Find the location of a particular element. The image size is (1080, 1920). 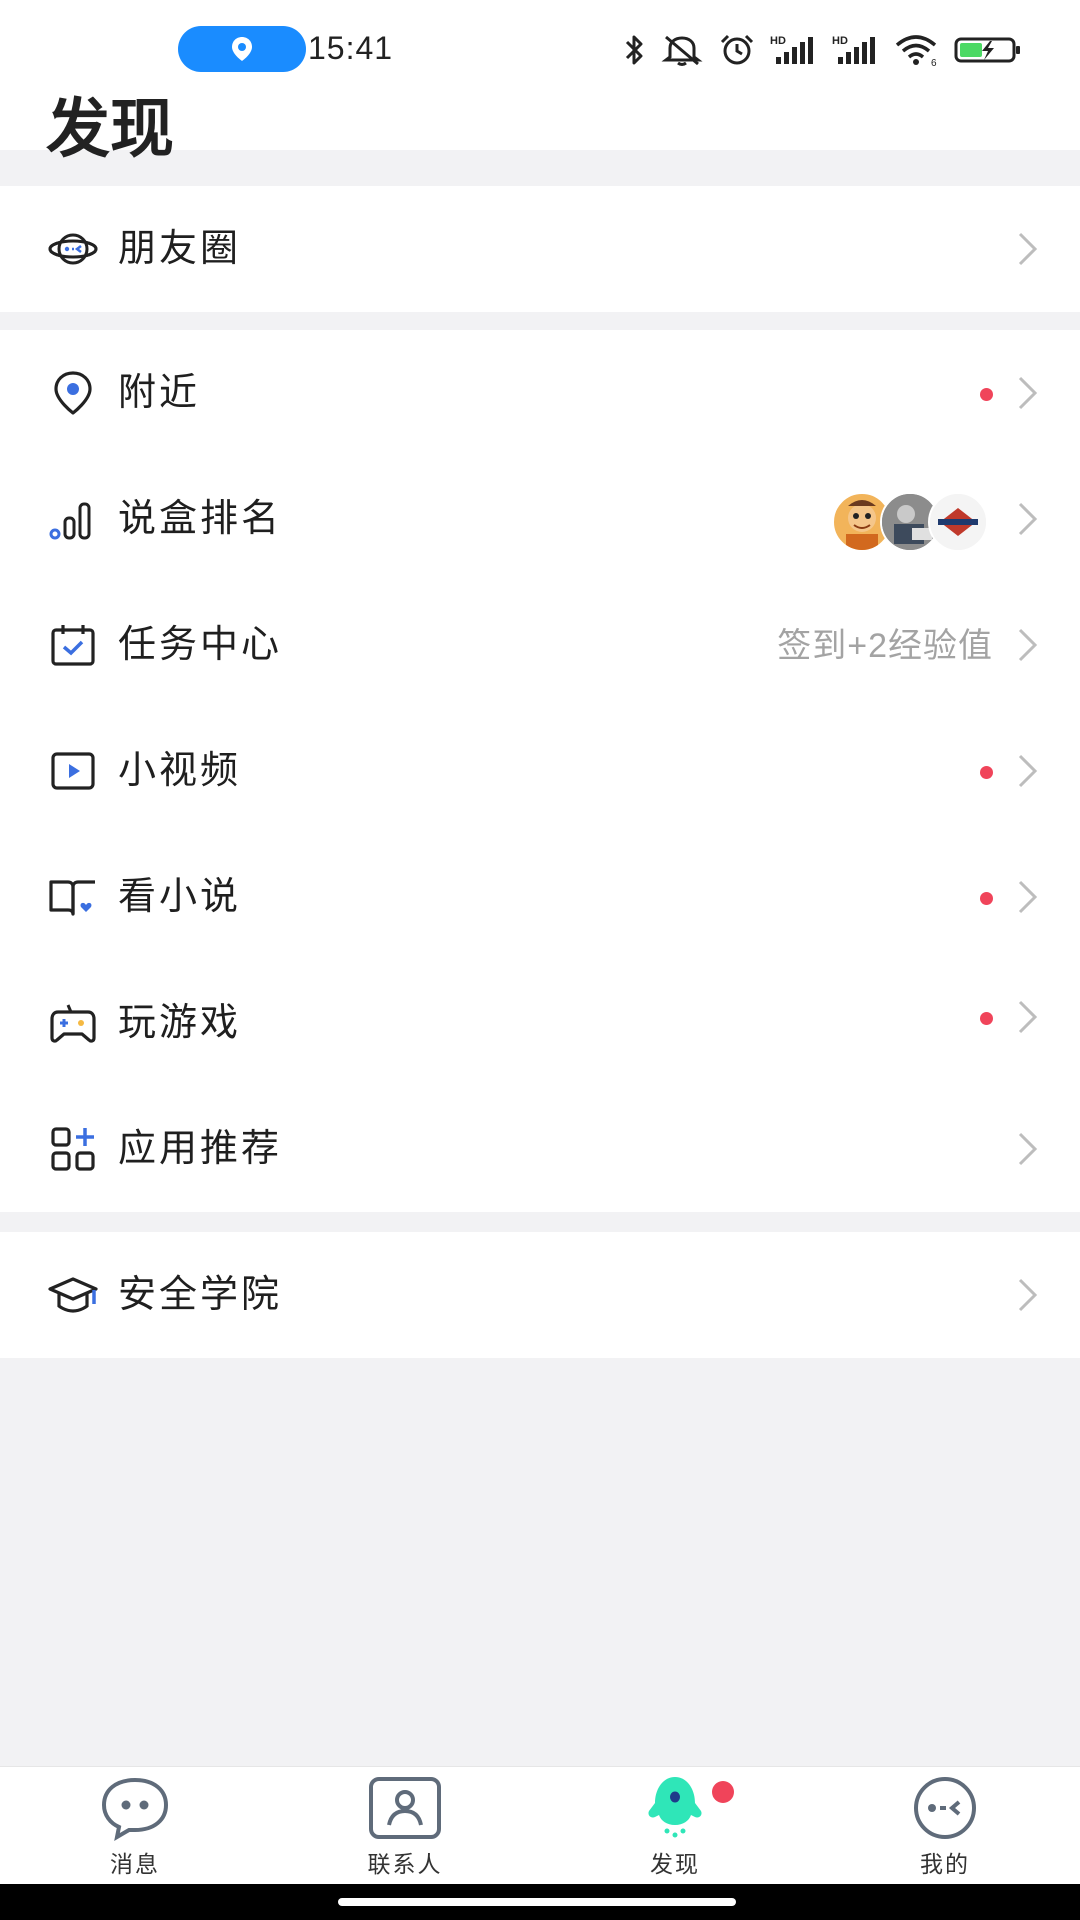

apps-grid-icon is located at coordinates (73, 1149).